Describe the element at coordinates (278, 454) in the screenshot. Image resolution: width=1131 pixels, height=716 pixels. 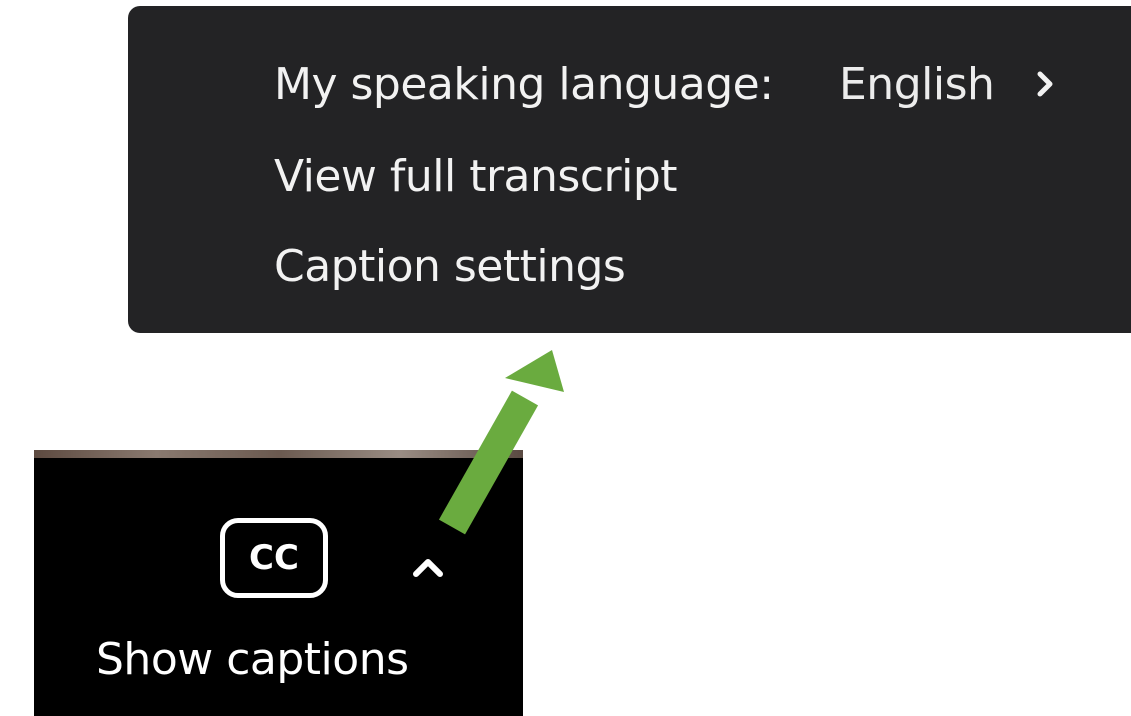
I see `video-strip` at that location.